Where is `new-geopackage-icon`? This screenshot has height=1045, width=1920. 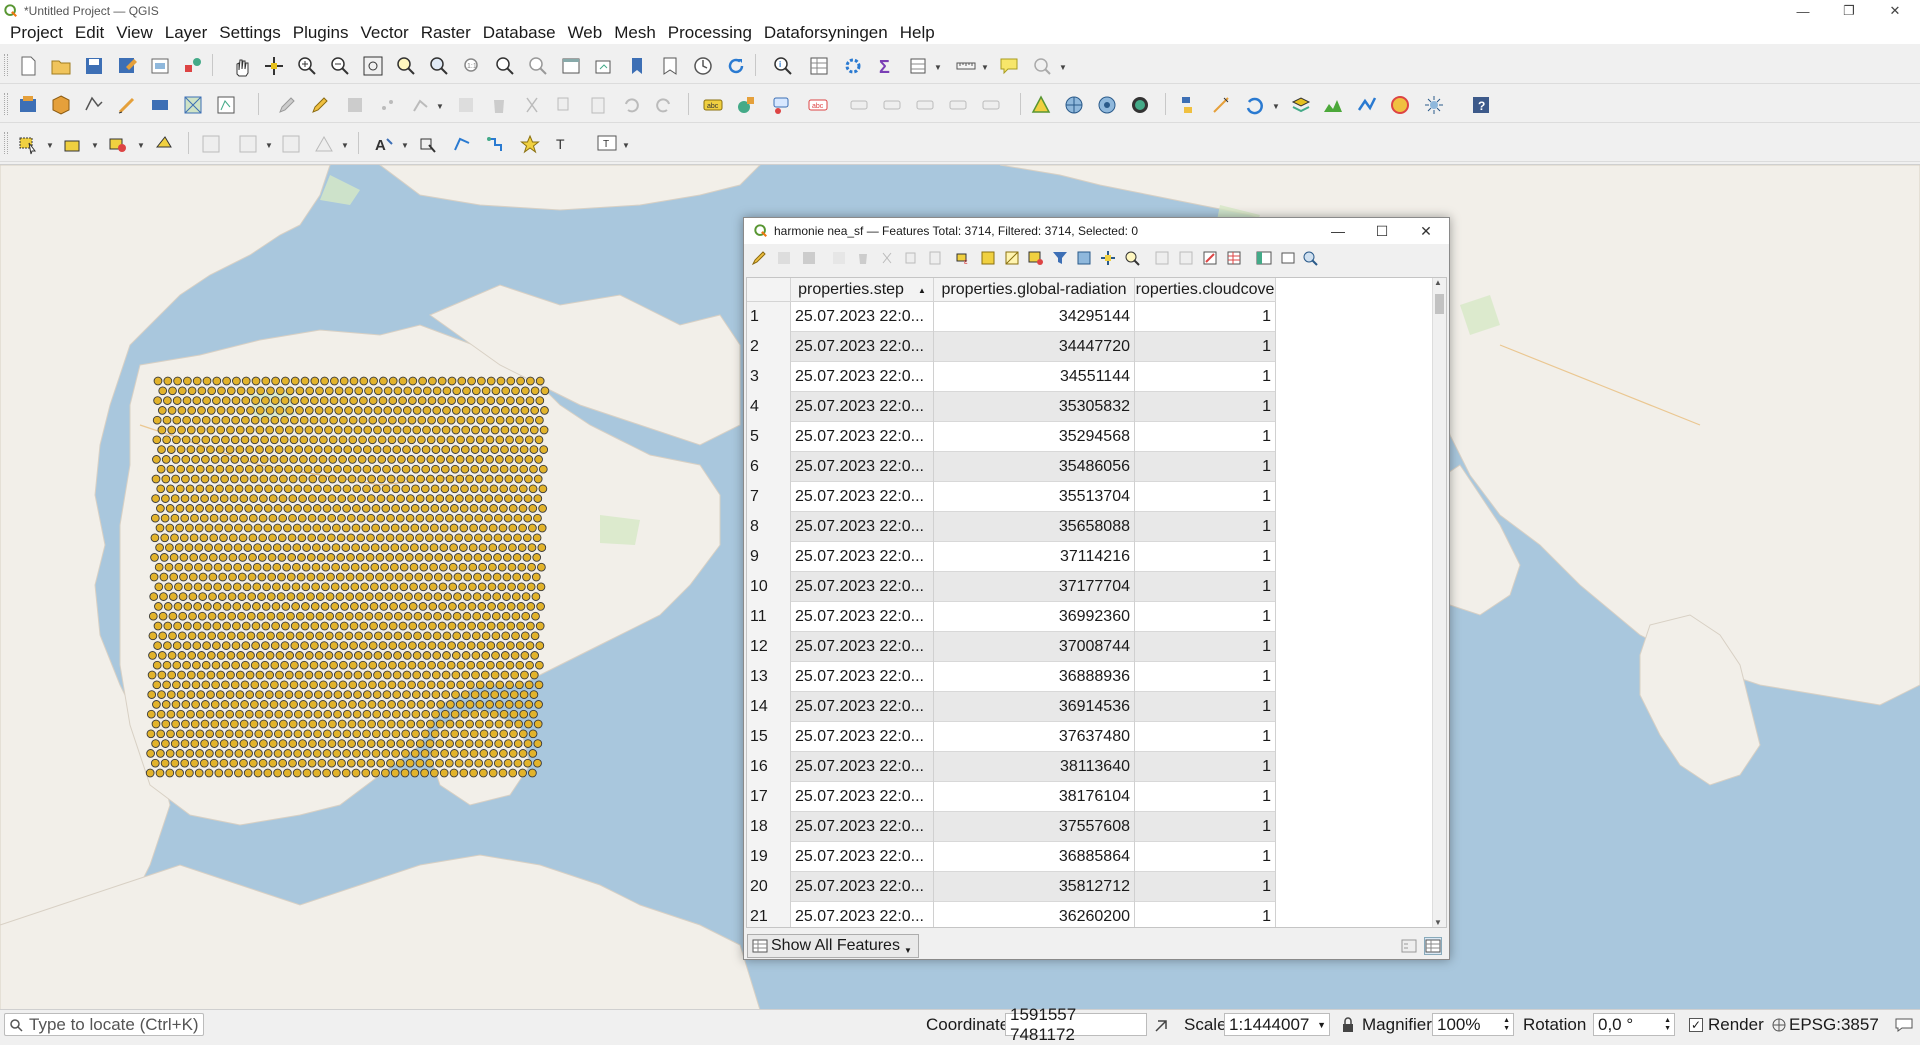
new-geopackage-icon is located at coordinates (61, 105).